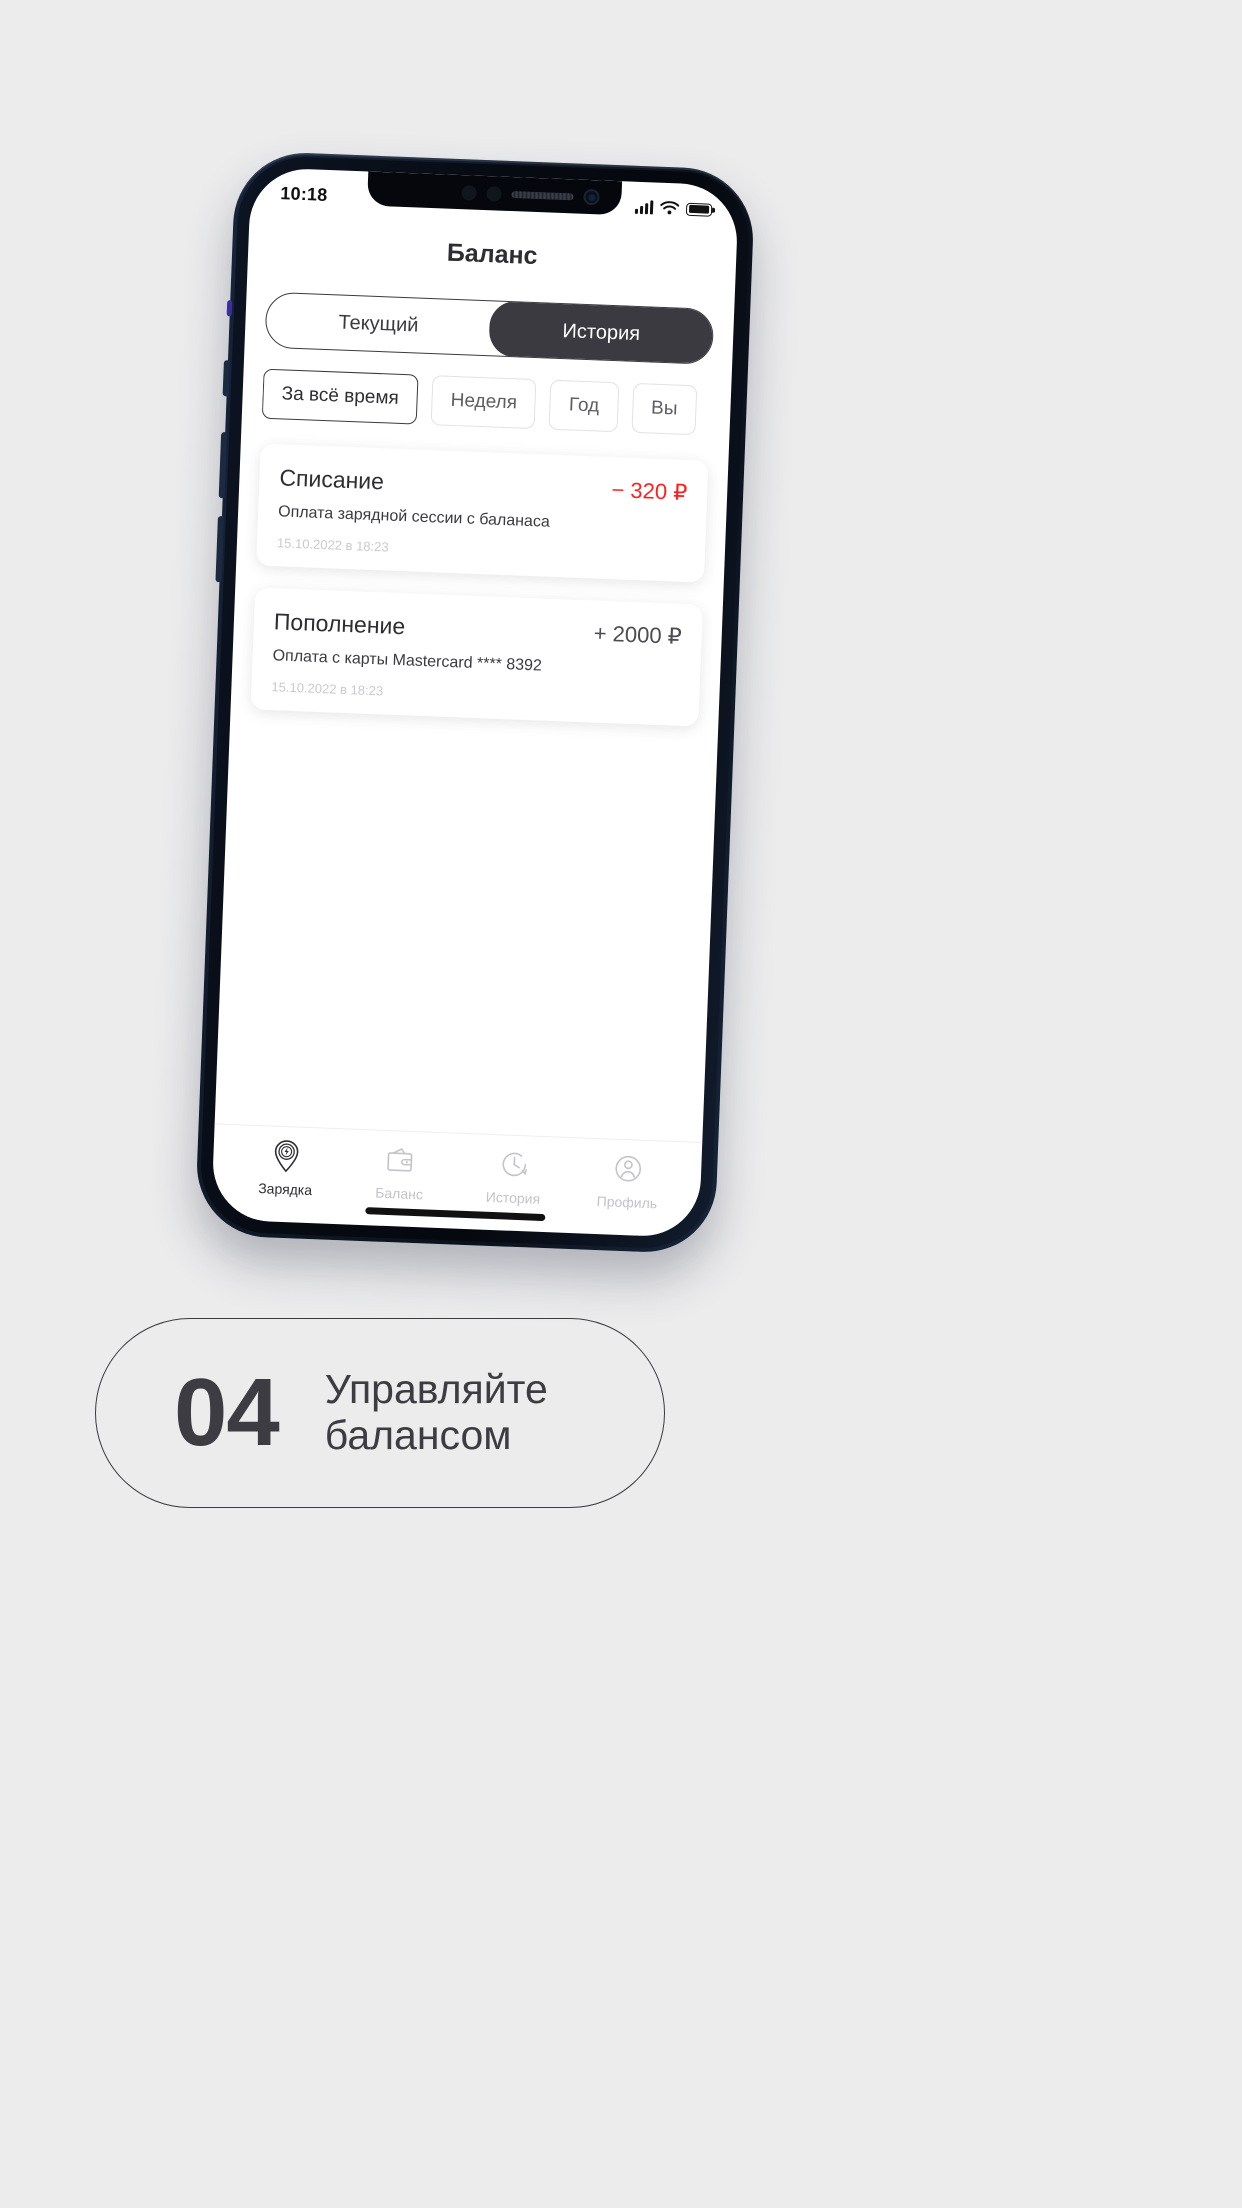 The height and width of the screenshot is (2208, 1242). I want to click on wallet-icon, so click(400, 1160).